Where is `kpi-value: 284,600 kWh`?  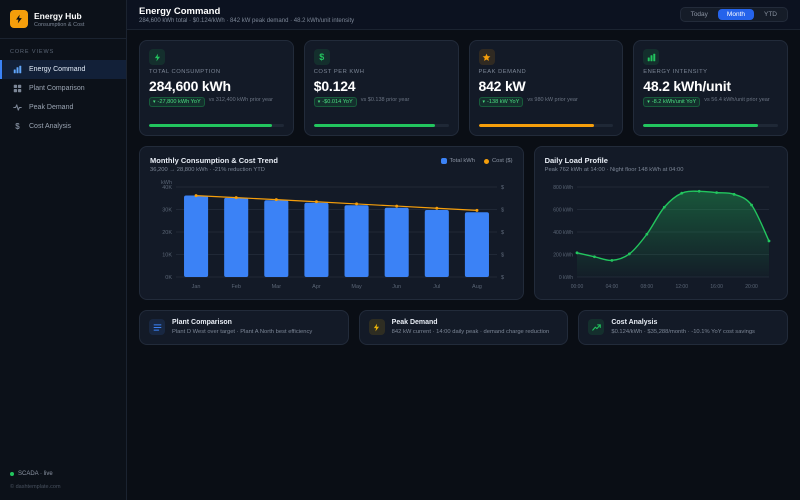
kpi-value: 284,600 kWh is located at coordinates (190, 86).